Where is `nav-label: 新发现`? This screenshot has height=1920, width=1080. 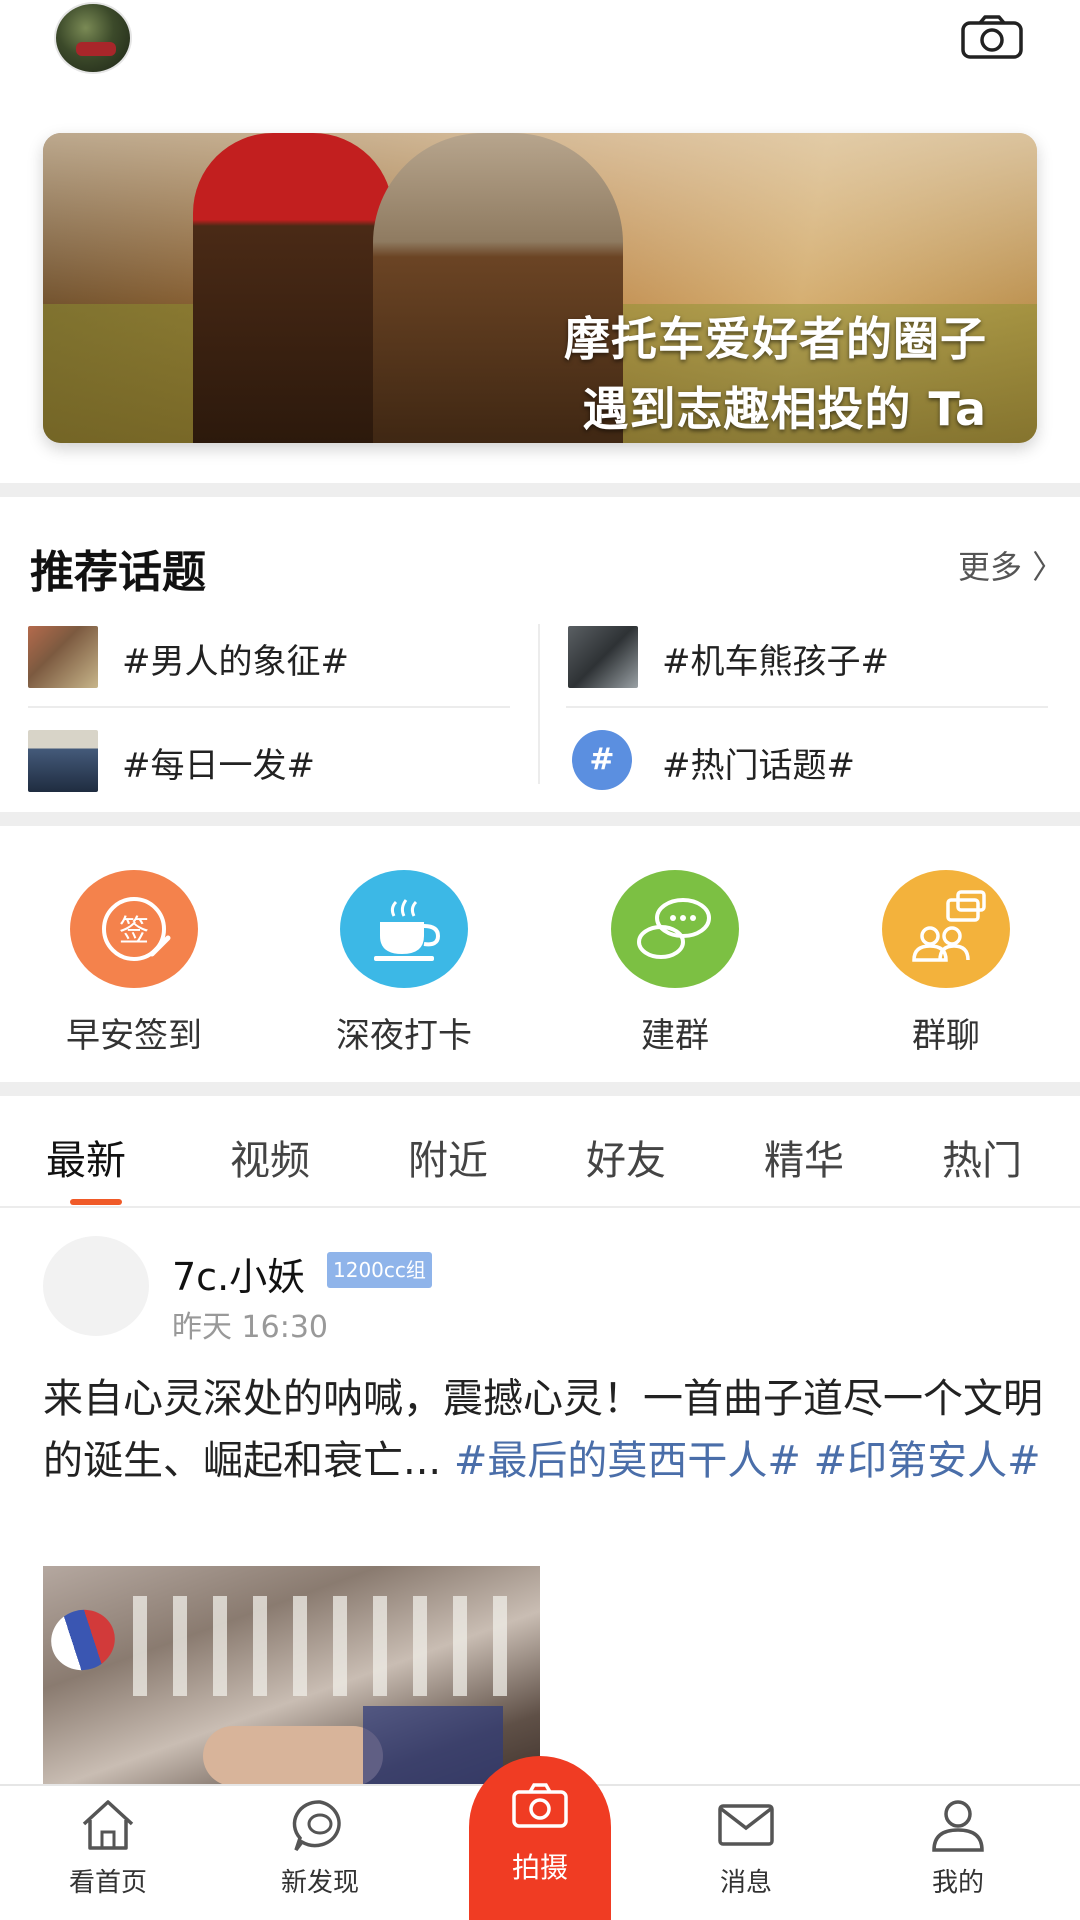
nav-label: 新发现 is located at coordinates (319, 1883).